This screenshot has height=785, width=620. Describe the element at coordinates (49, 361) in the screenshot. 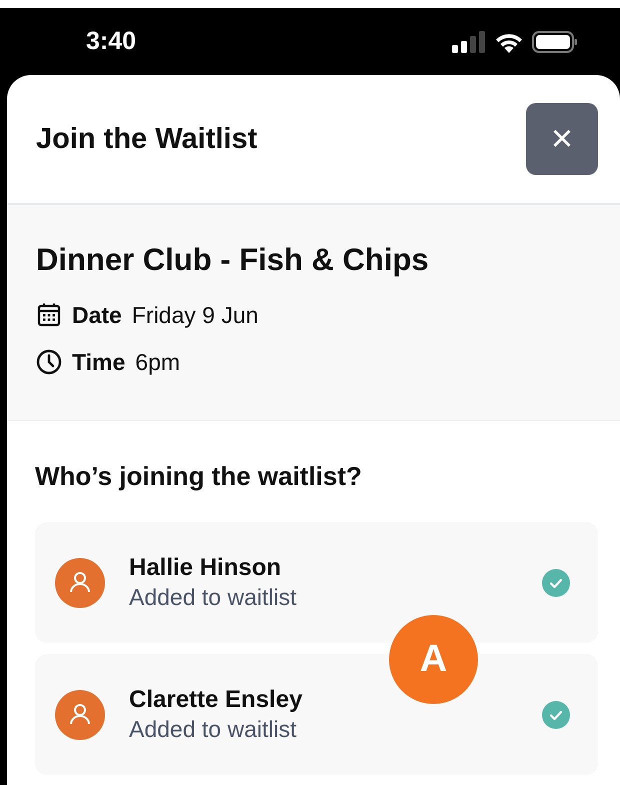

I see `clock-icon` at that location.